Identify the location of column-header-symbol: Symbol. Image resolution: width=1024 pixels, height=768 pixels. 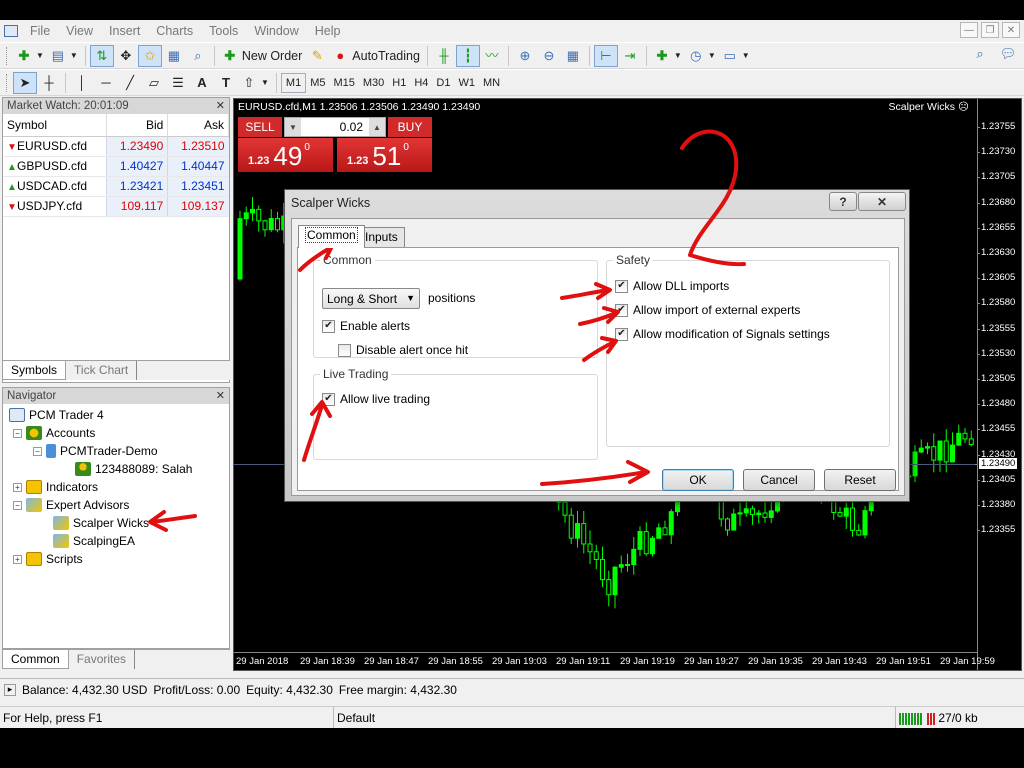
(55, 125).